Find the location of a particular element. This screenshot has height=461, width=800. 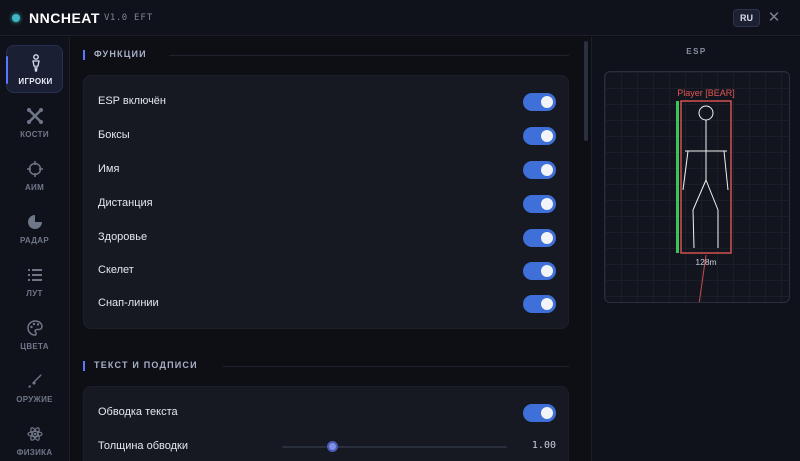

slider-handle is located at coordinates (332, 446).